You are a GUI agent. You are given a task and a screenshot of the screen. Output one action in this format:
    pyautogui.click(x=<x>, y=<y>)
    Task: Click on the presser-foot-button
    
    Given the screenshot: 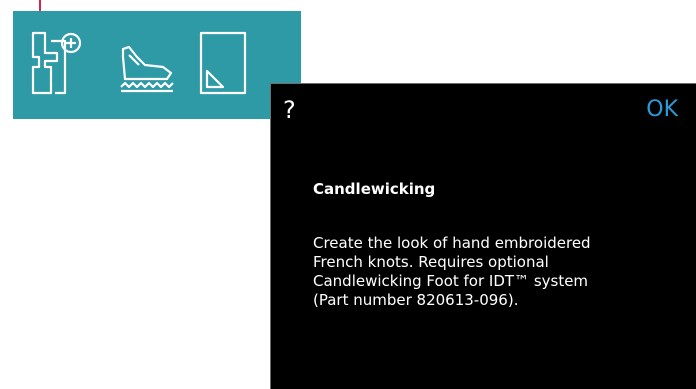 What is the action you would take?
    pyautogui.click(x=147, y=63)
    